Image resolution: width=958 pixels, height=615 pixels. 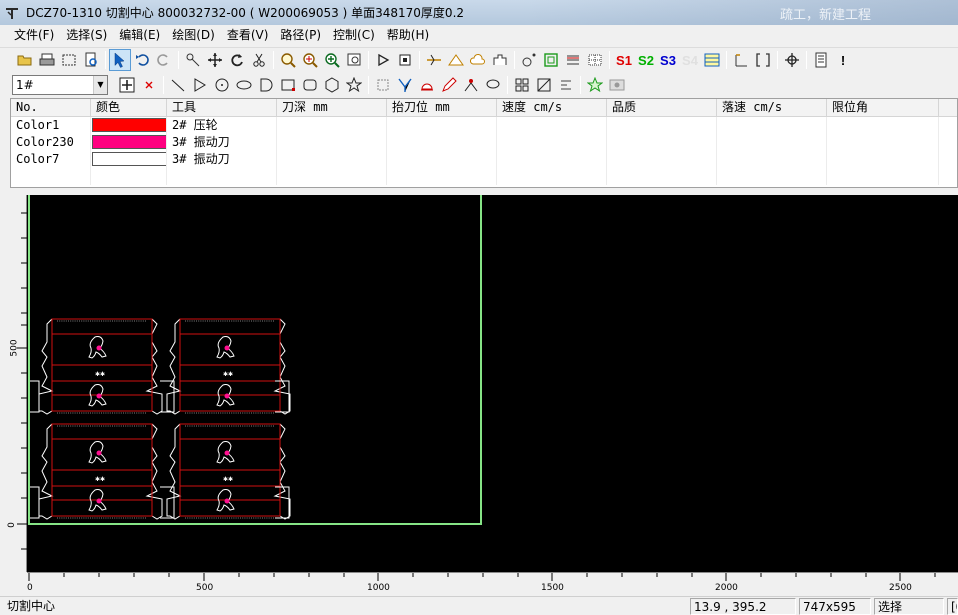 What do you see at coordinates (193, 60) in the screenshot?
I see `node-edit-icon` at bounding box center [193, 60].